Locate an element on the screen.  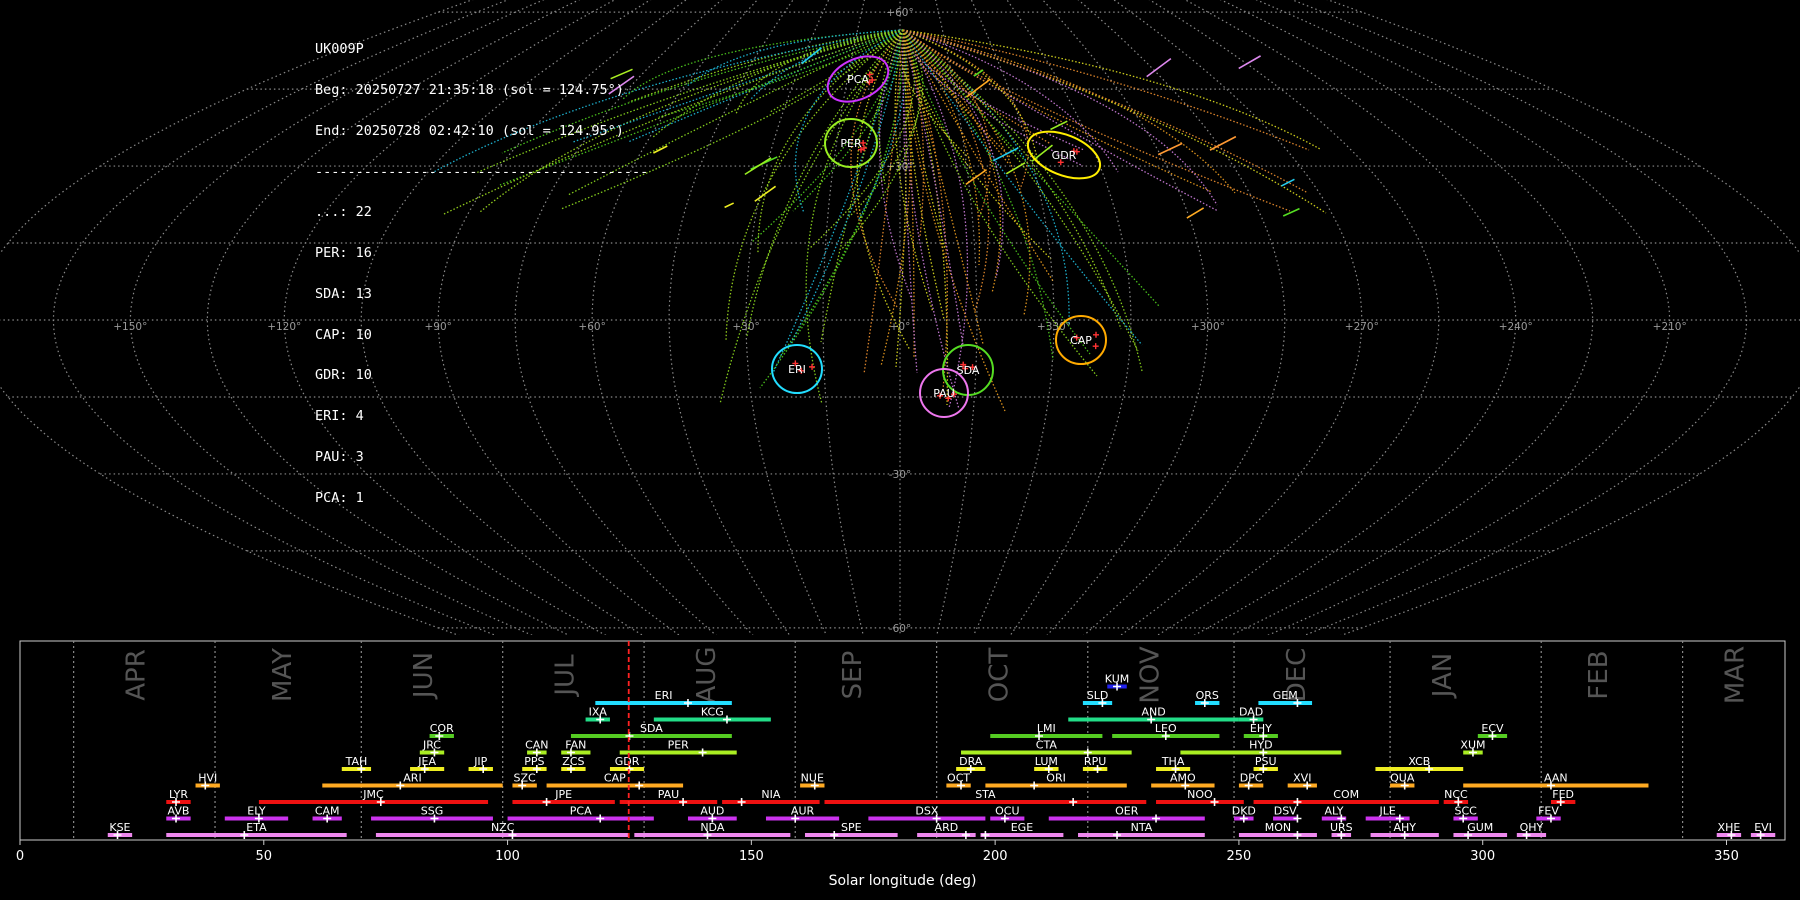
shower-label: KSE is located at coordinates (119, 827).